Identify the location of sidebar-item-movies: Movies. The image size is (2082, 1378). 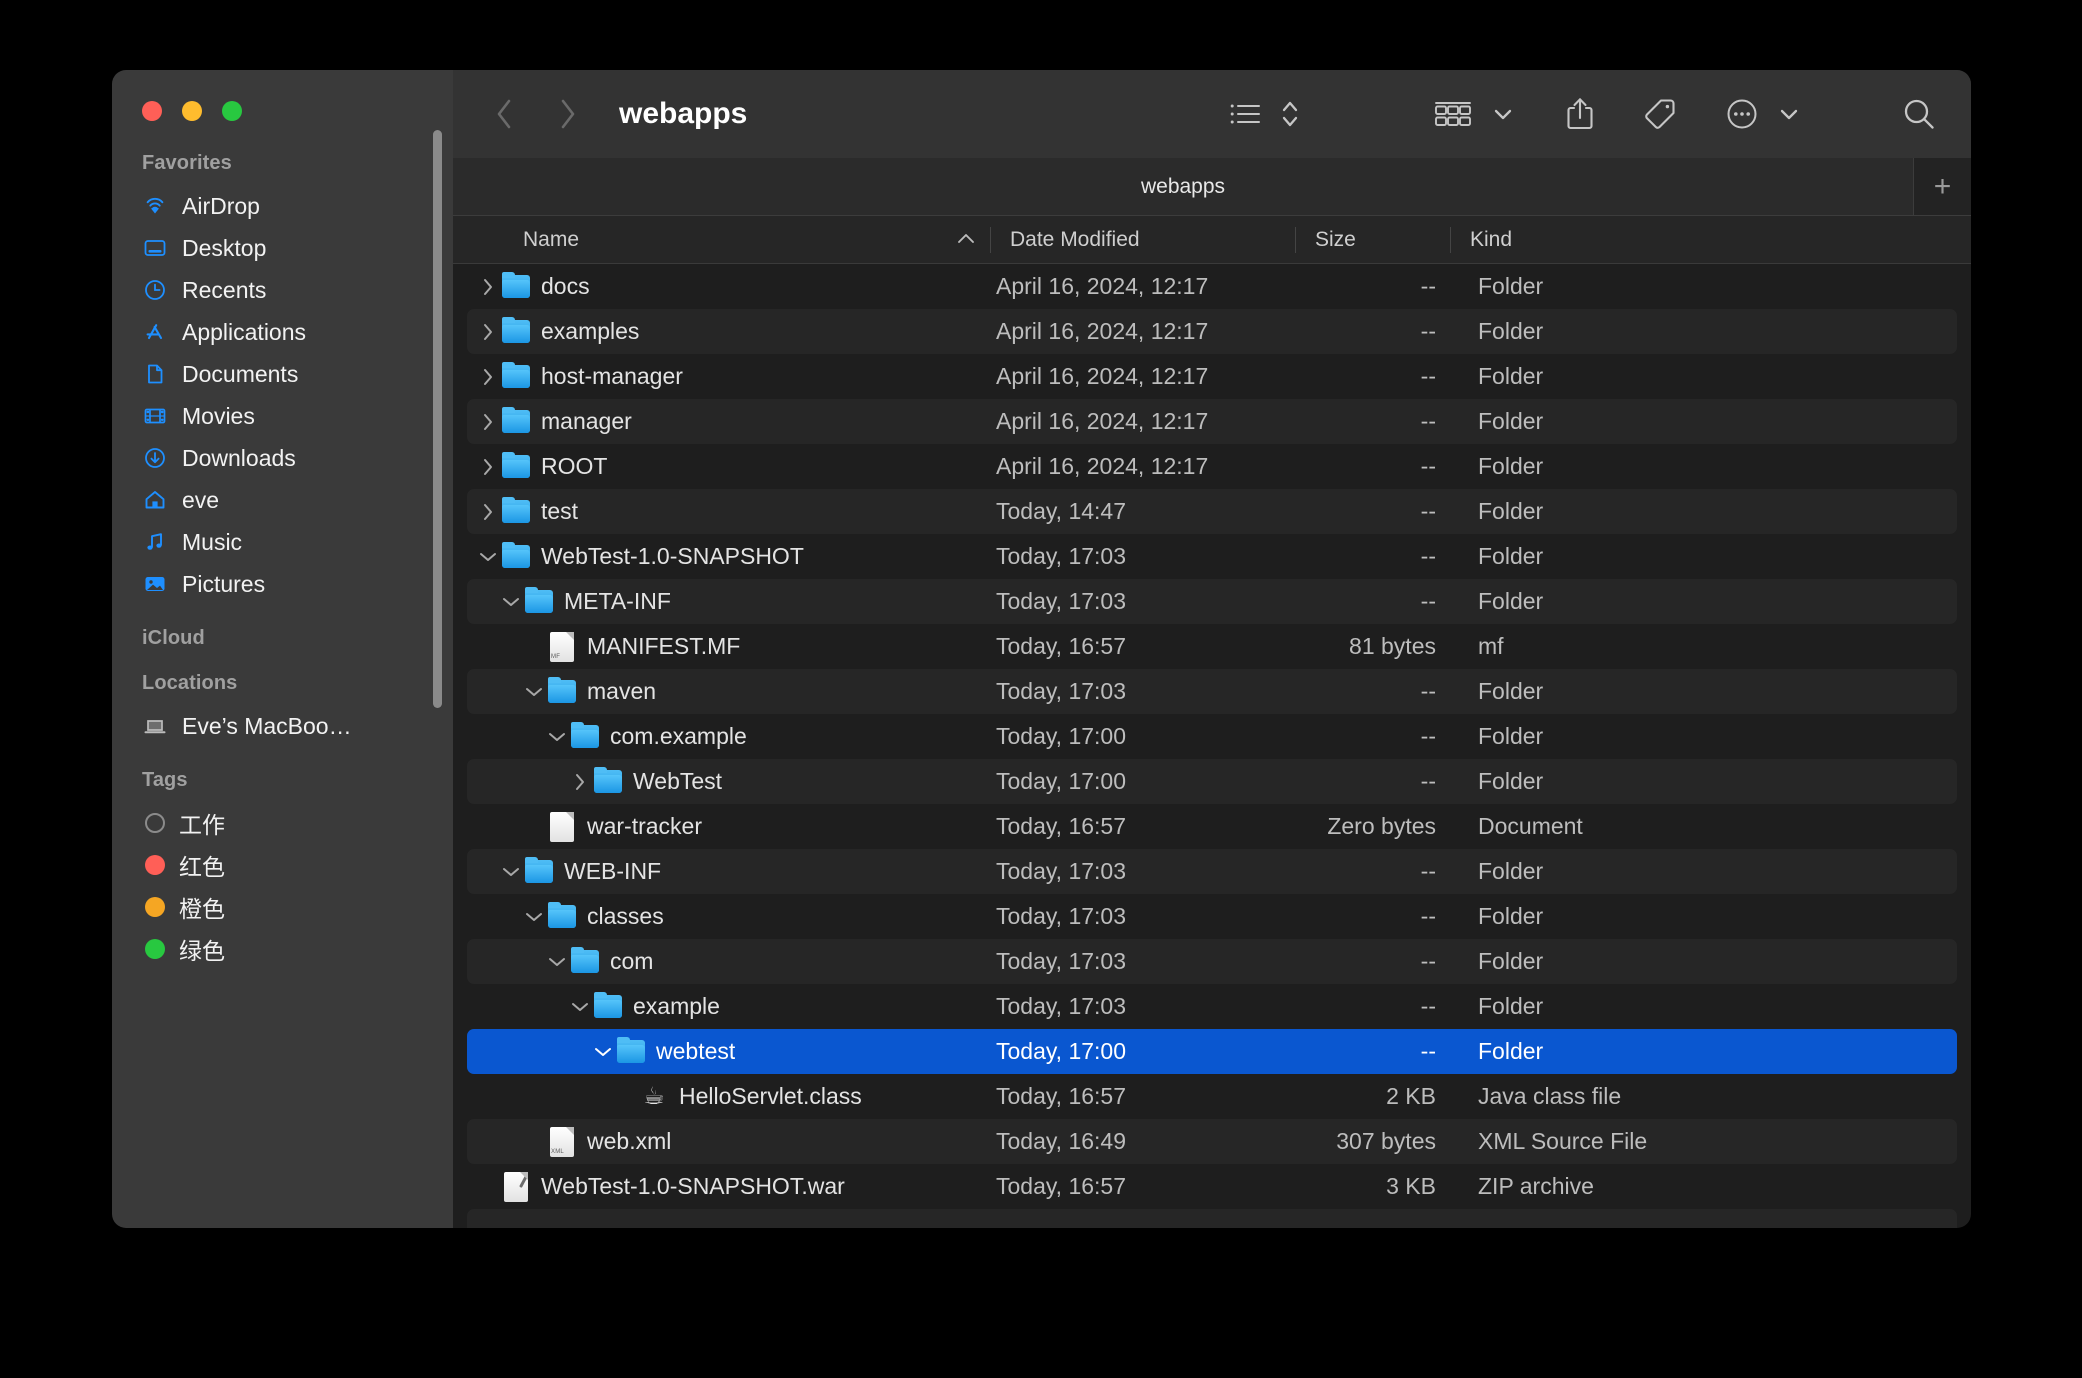
(282, 416).